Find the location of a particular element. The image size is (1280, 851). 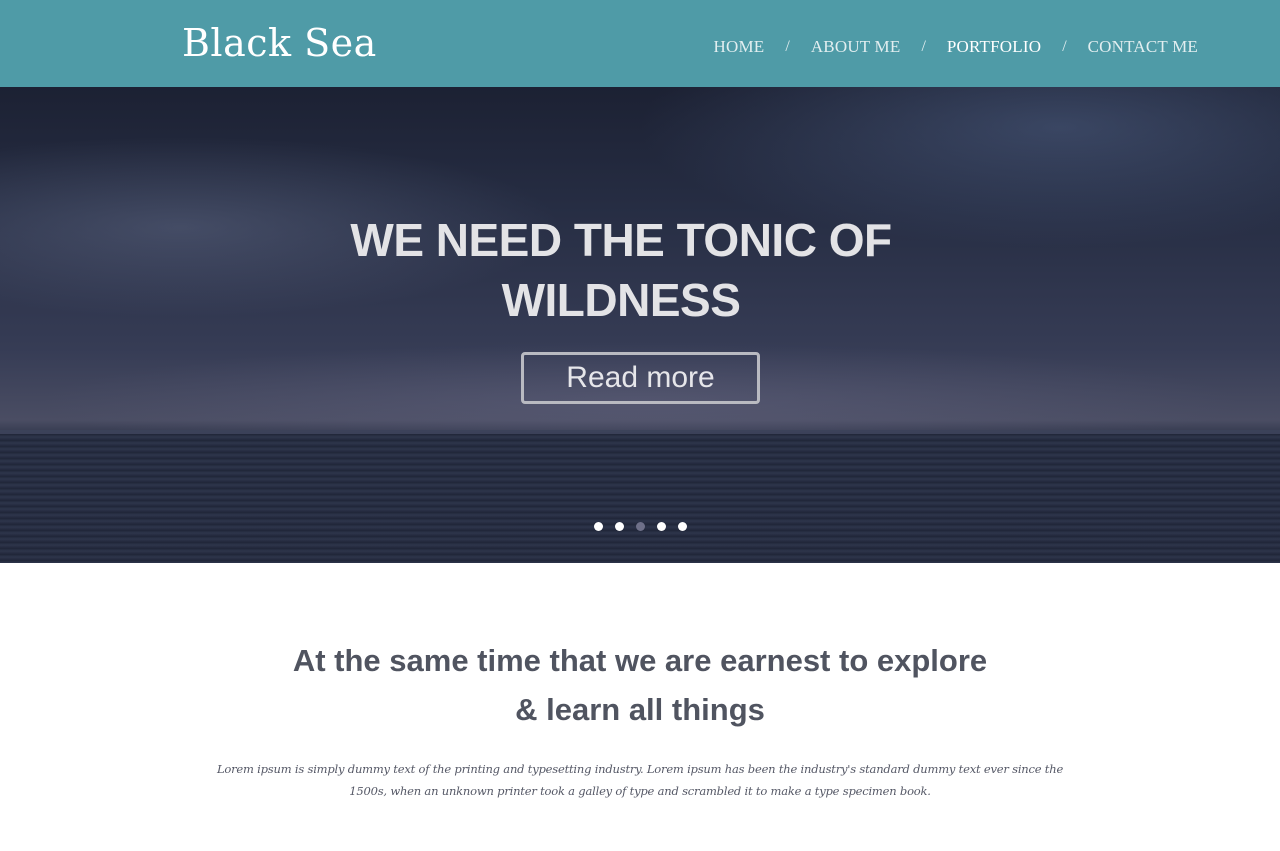

site-logo: Black Sea is located at coordinates (279, 43).